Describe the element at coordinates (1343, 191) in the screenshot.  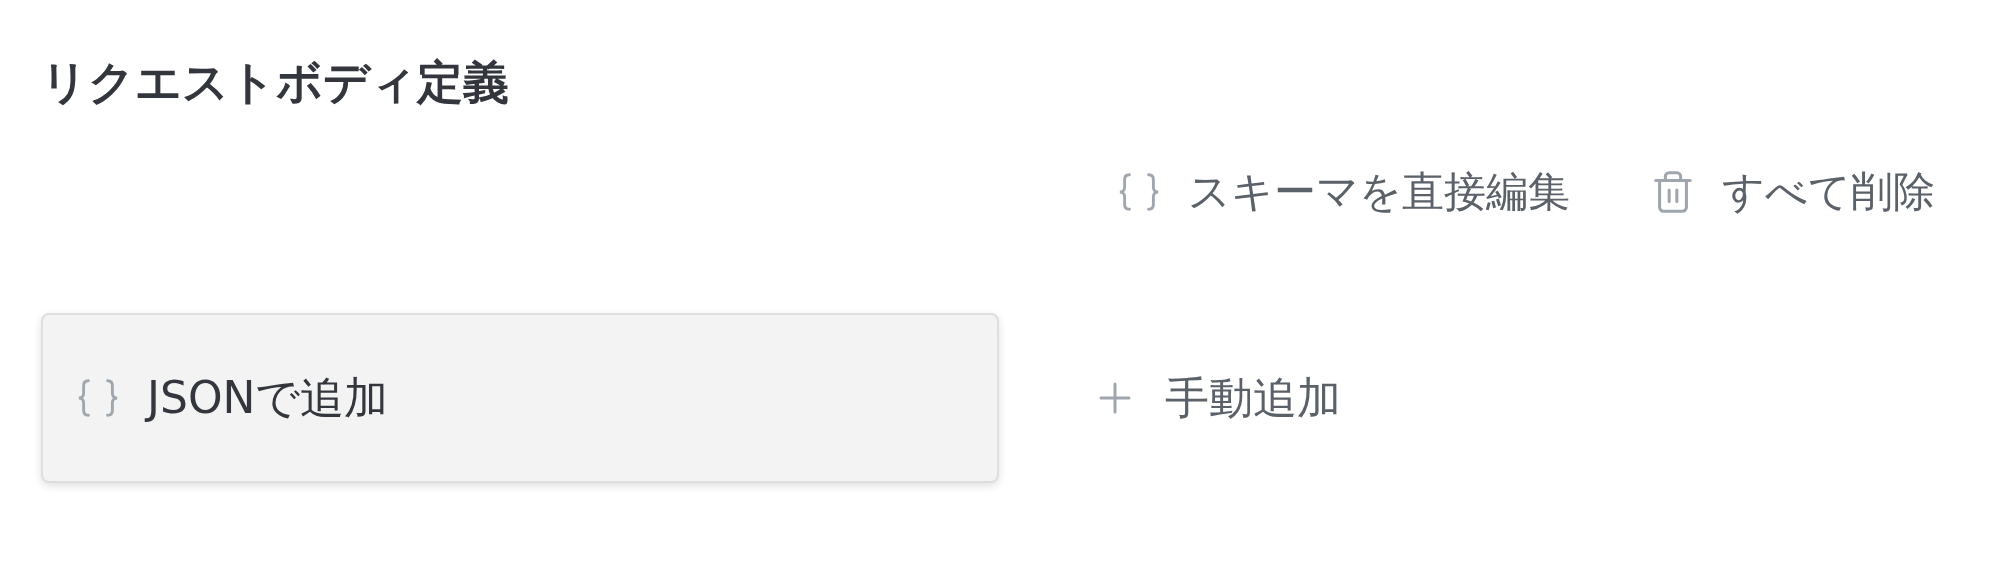
I see `toolbar-button: スキーマを直接編集` at that location.